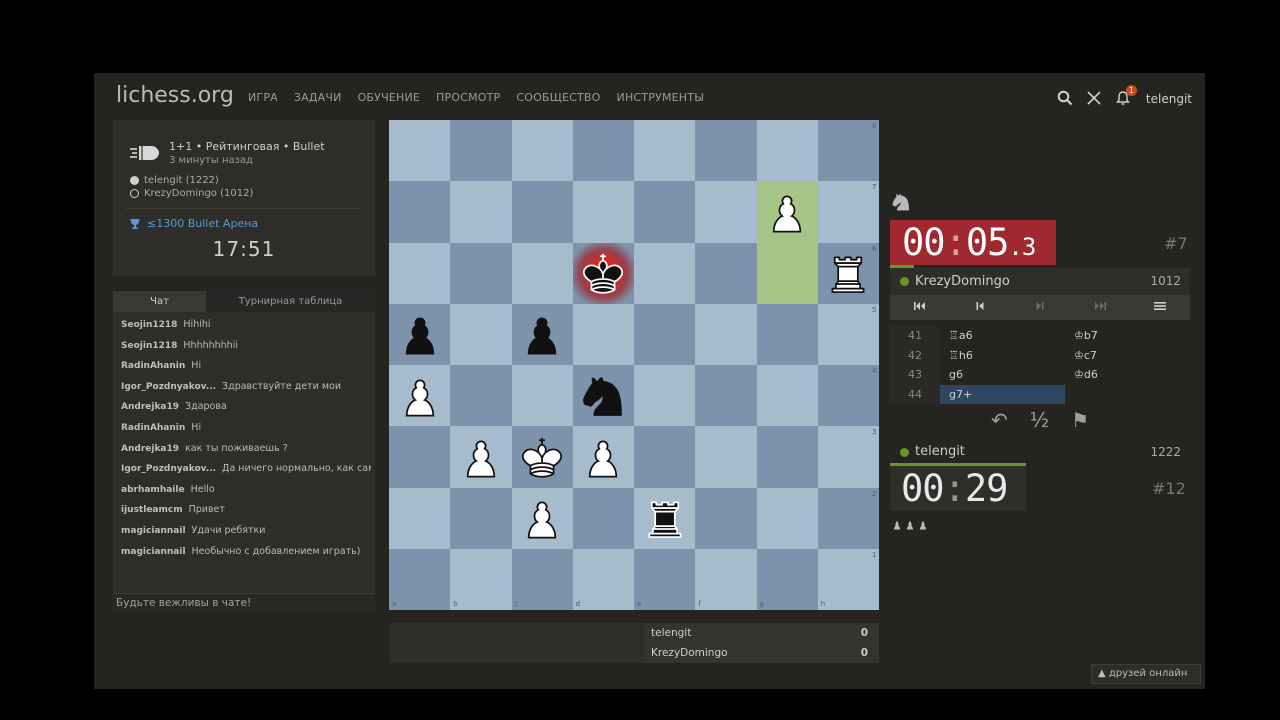 The image size is (1280, 720). What do you see at coordinates (962, 281) in the screenshot?
I see `opponent-name: KrezyDomingo` at bounding box center [962, 281].